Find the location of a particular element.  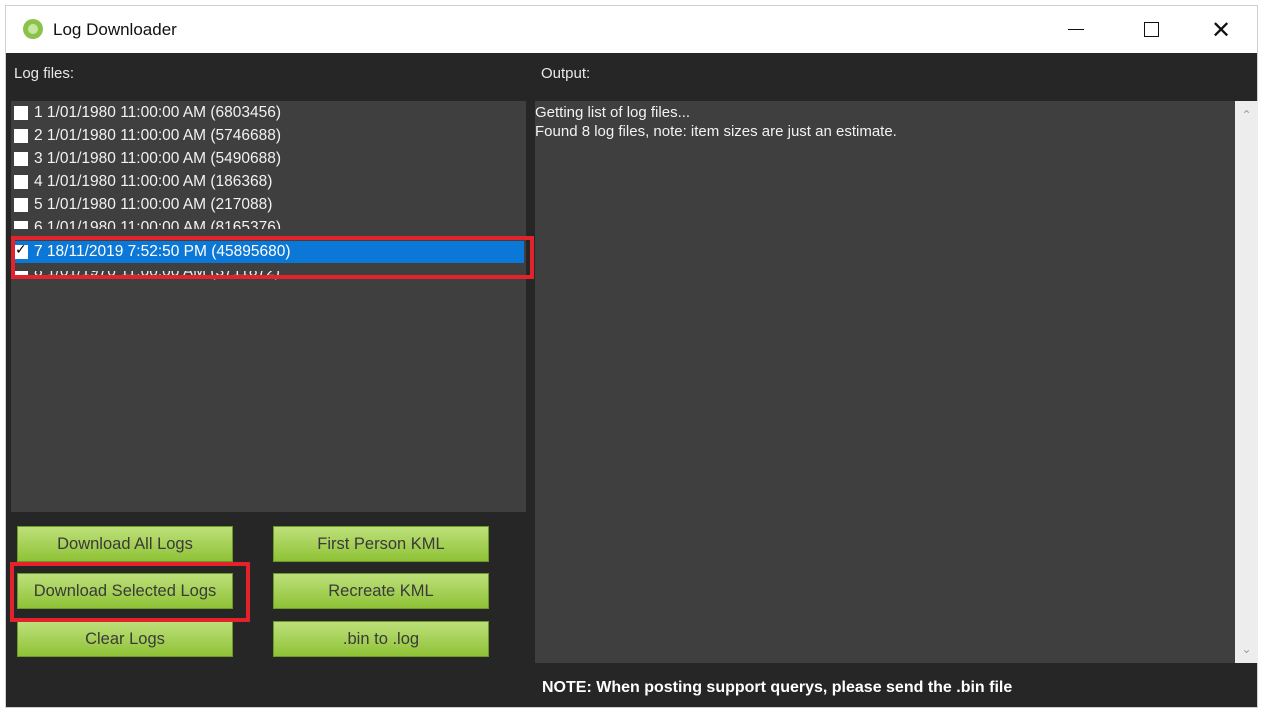

log-file-label: 6 1/01/1980 11:00:00 AM (8165376) is located at coordinates (158, 227).